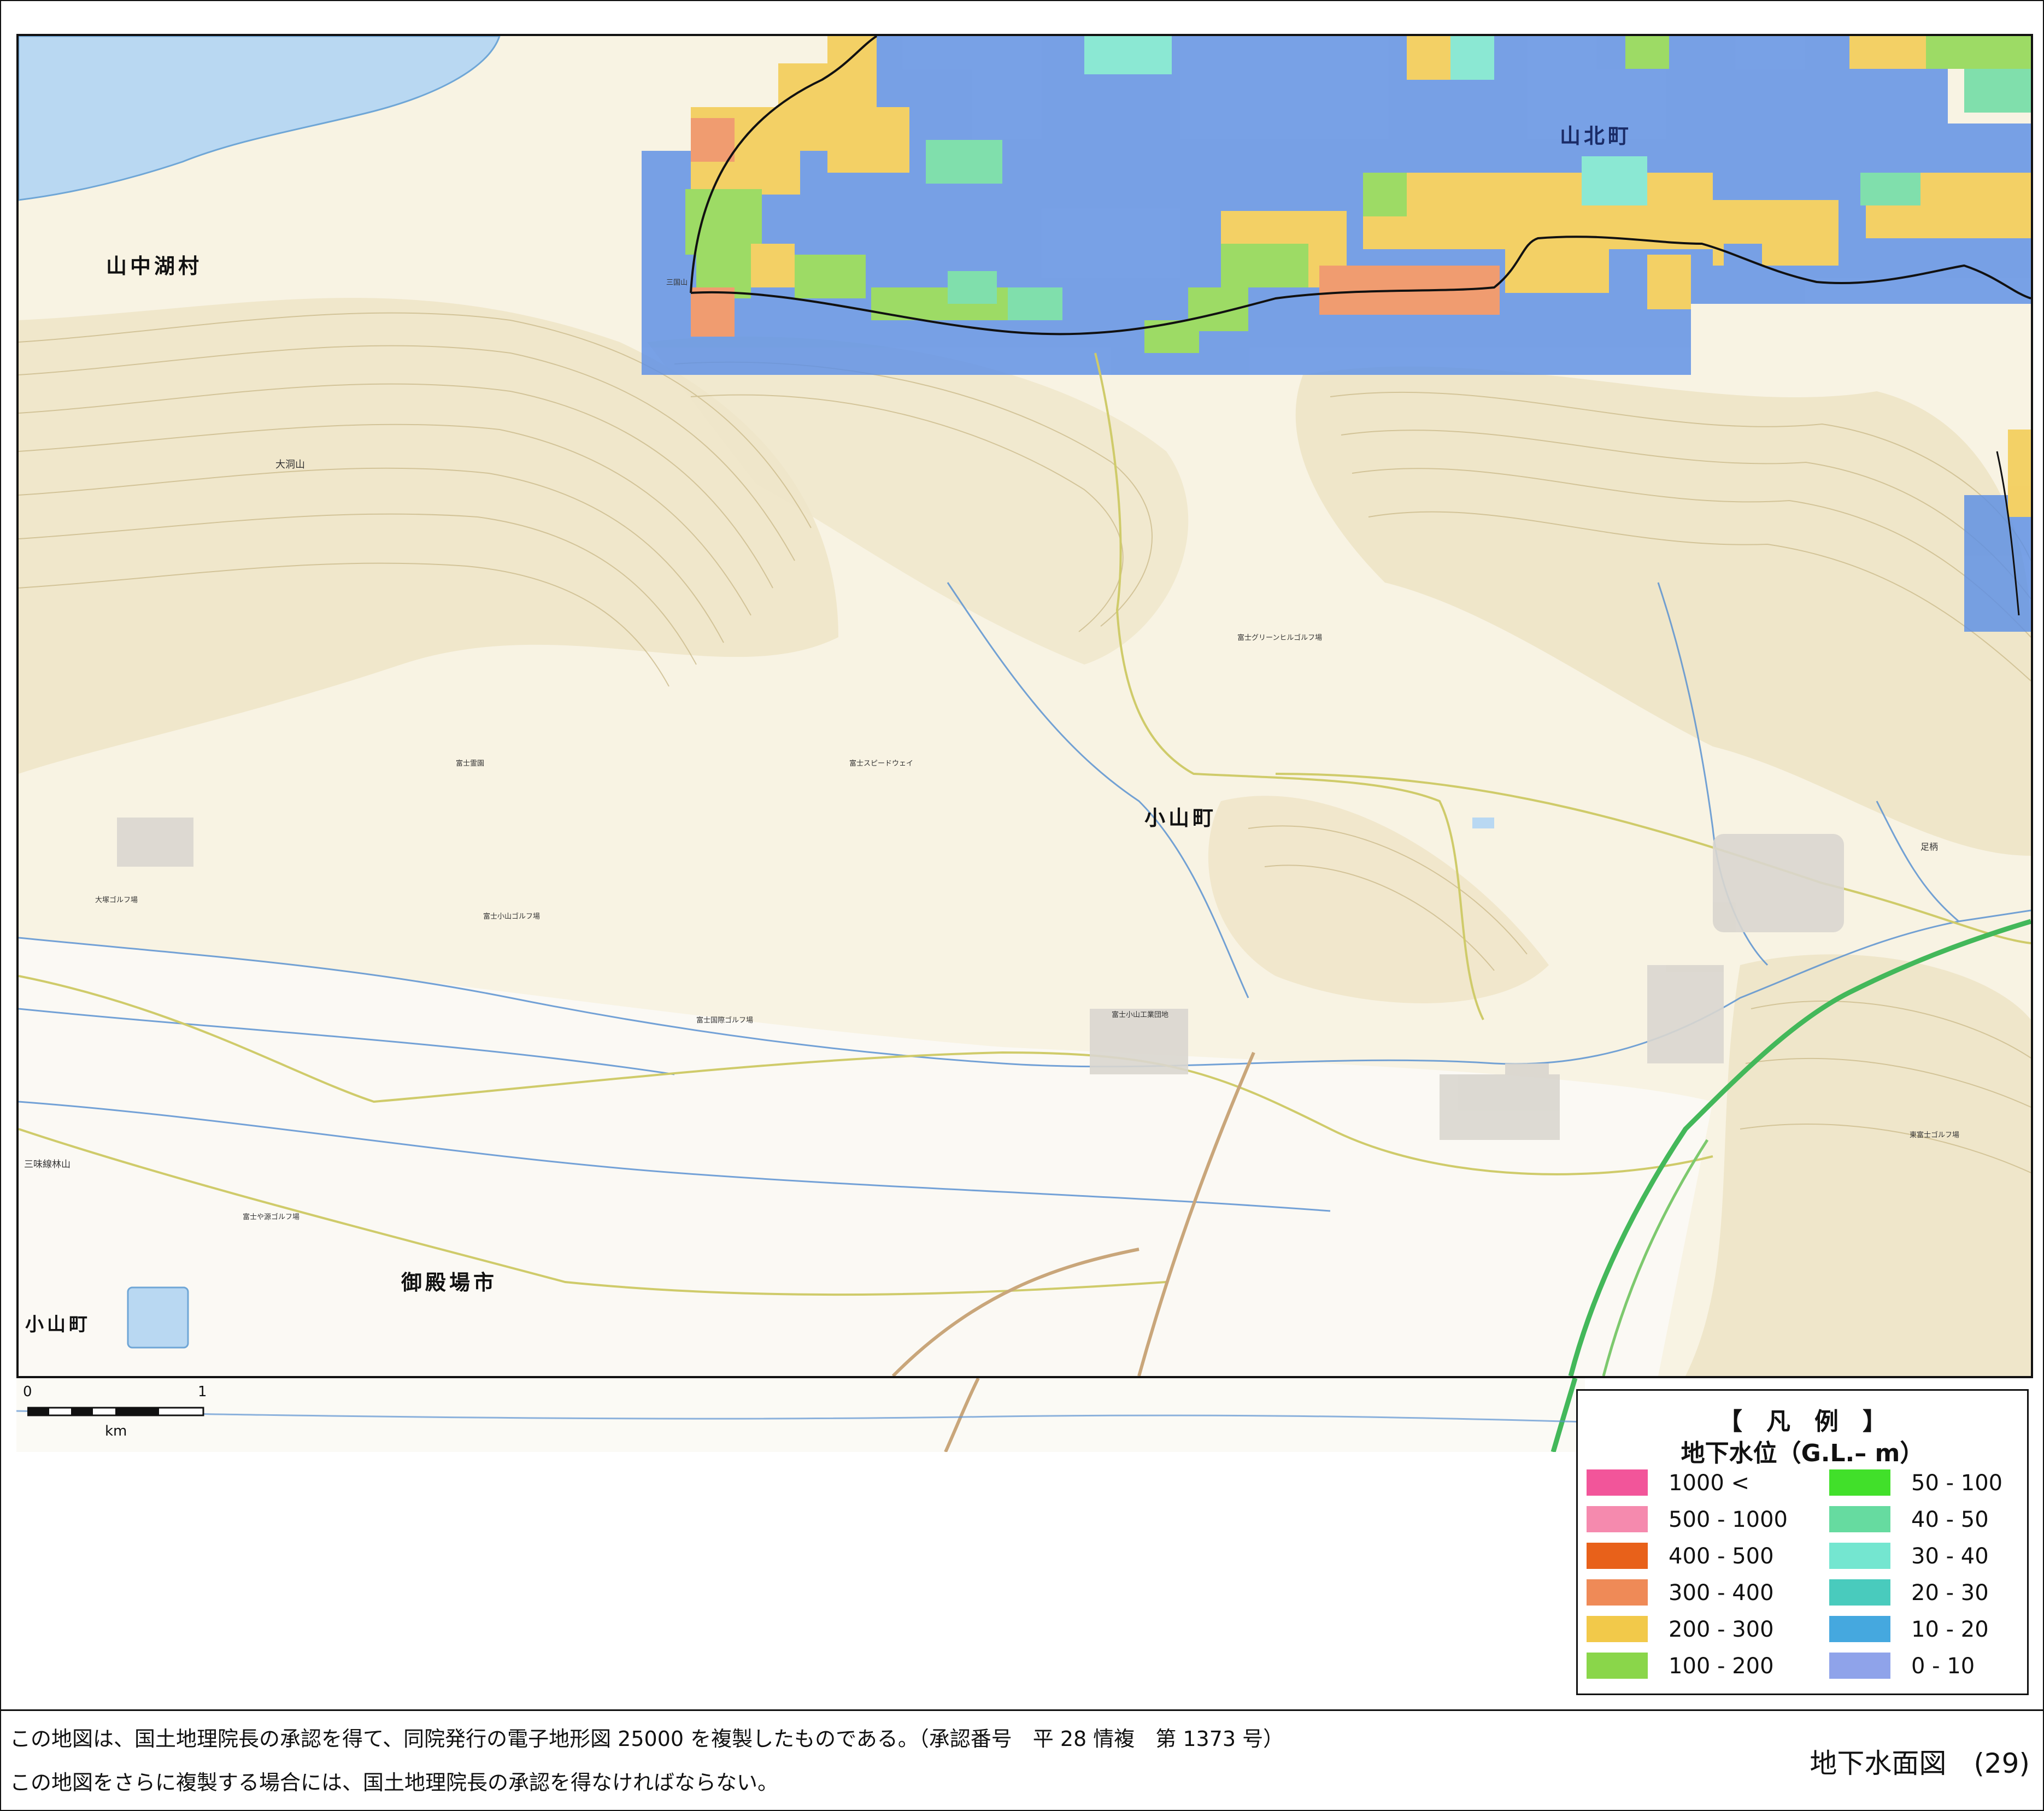 Image resolution: width=2044 pixels, height=1811 pixels. I want to click on map-extension-canvas, so click(800, 1415).